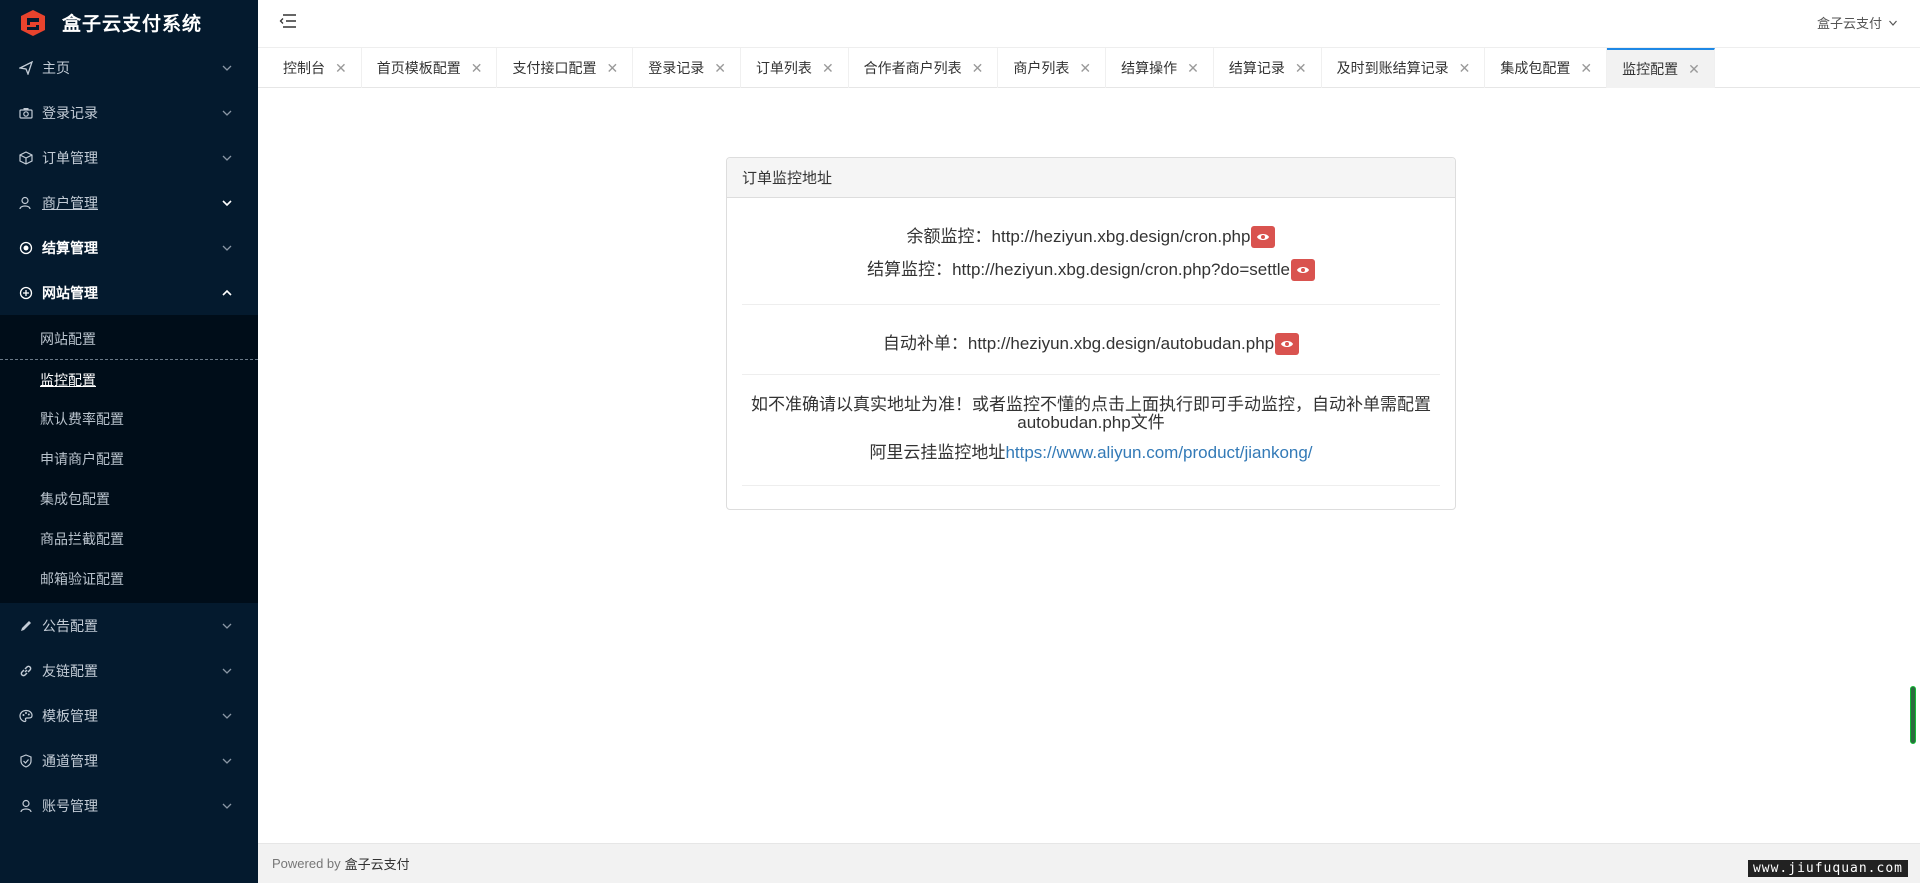  What do you see at coordinates (377, 864) in the screenshot?
I see `footer-brand: 盒子云支付` at bounding box center [377, 864].